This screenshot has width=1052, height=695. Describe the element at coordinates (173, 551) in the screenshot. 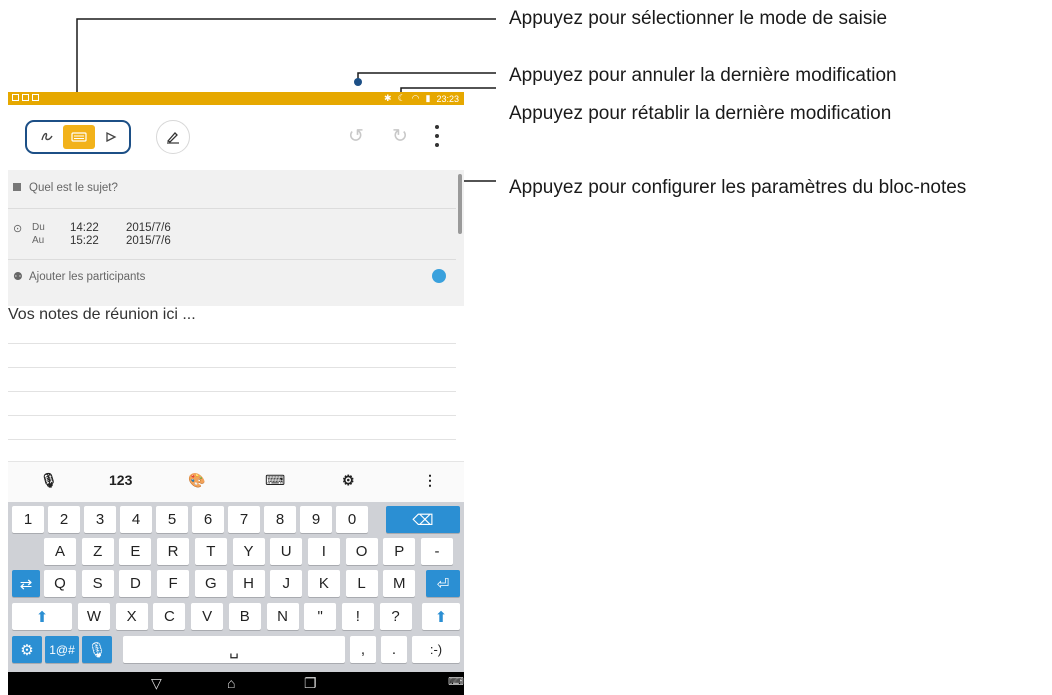

I see `key: R` at that location.